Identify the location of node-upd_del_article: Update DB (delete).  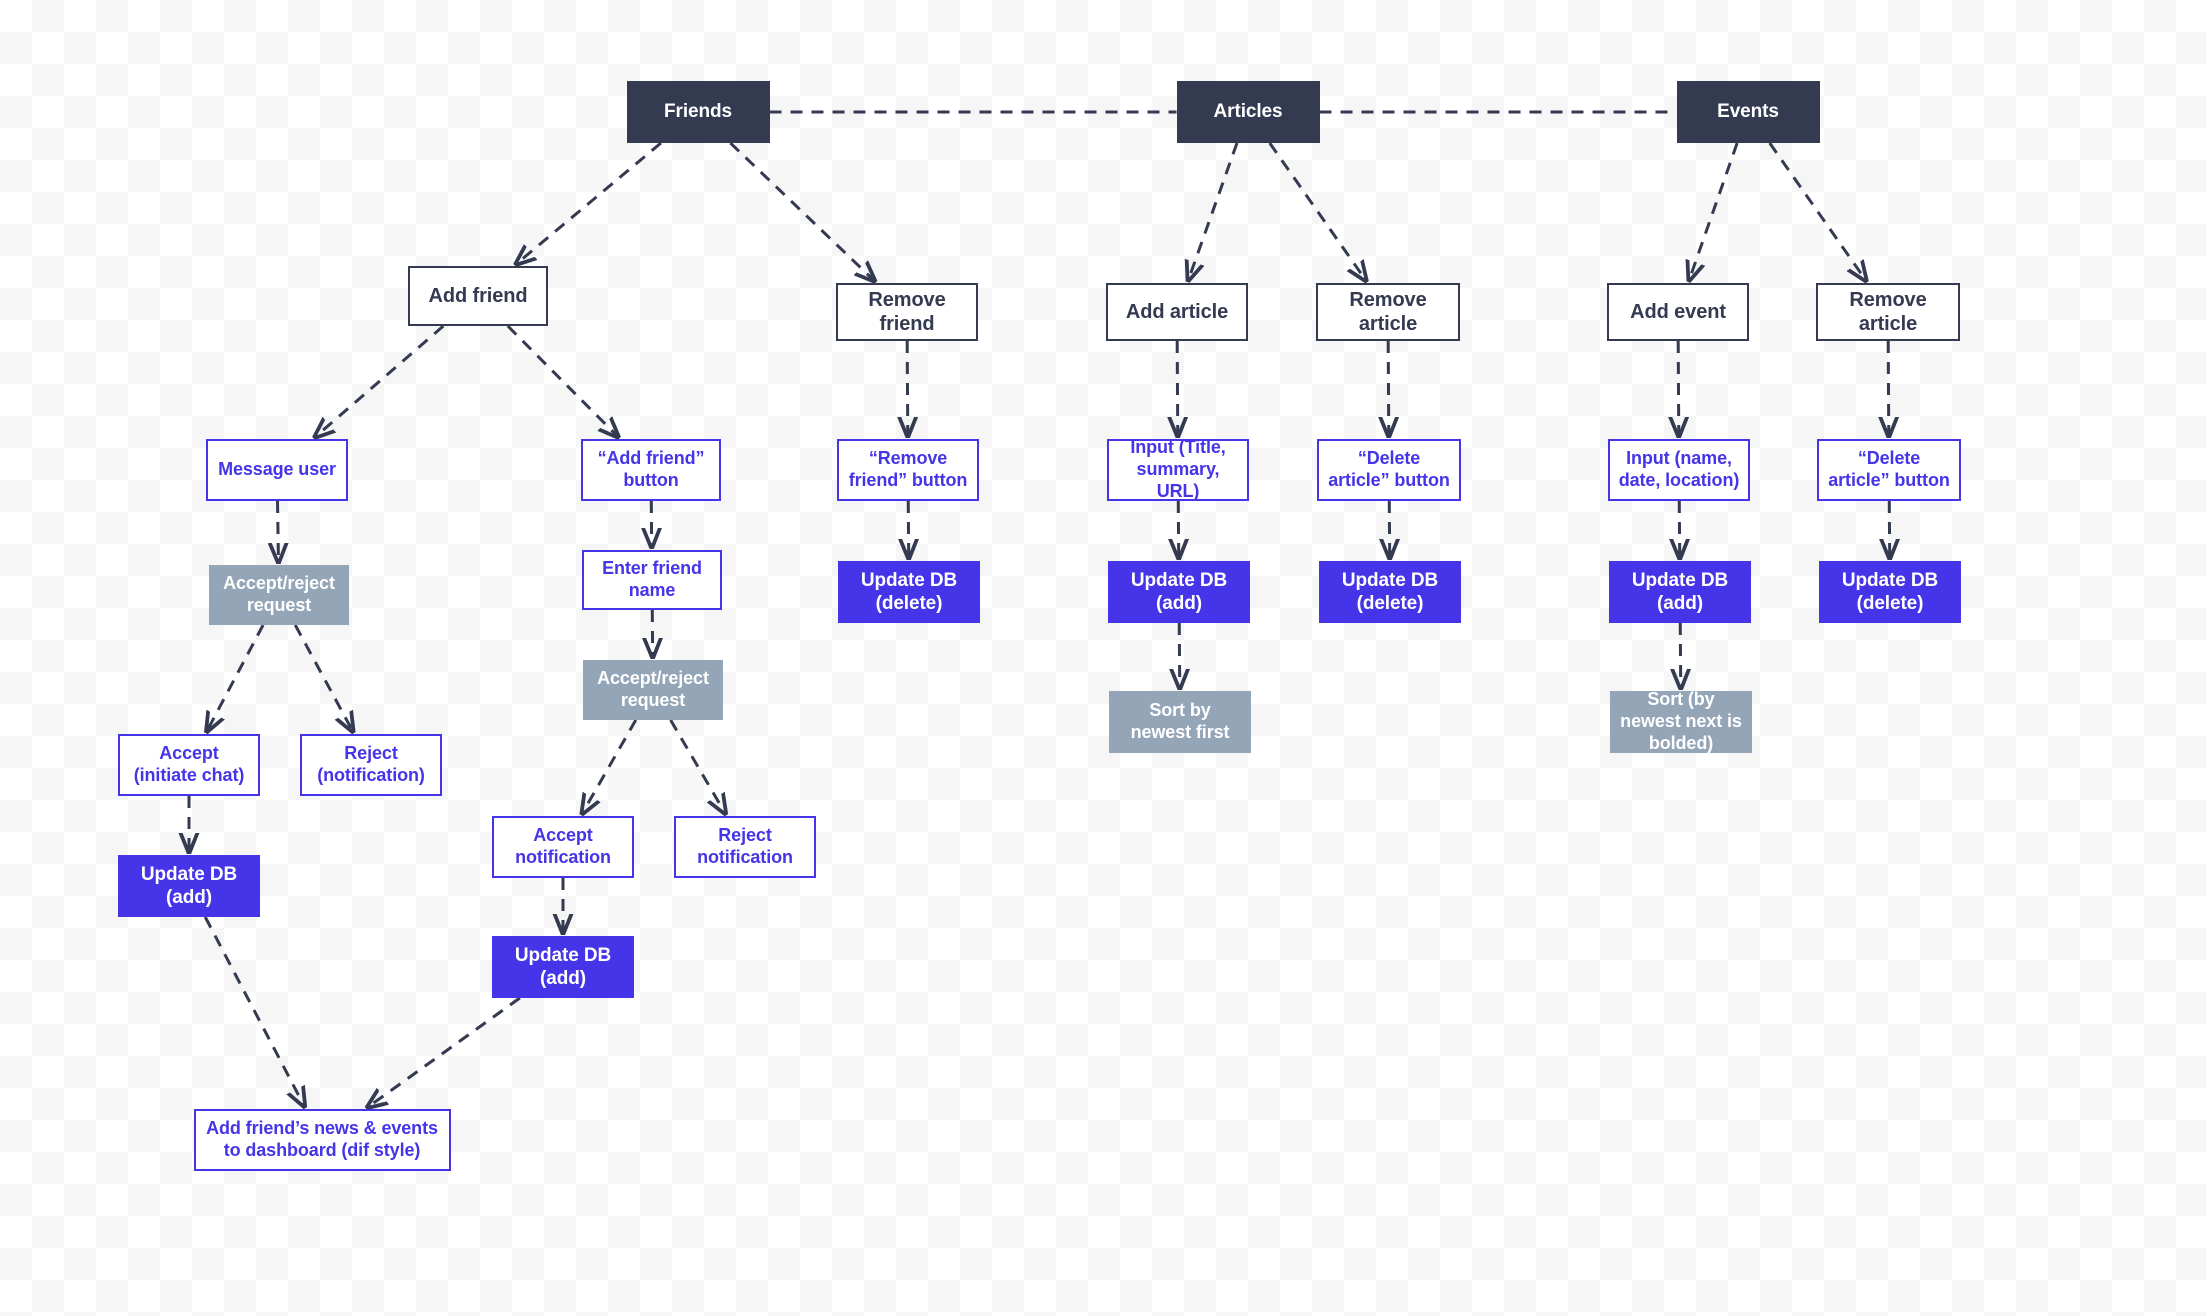
(1390, 592).